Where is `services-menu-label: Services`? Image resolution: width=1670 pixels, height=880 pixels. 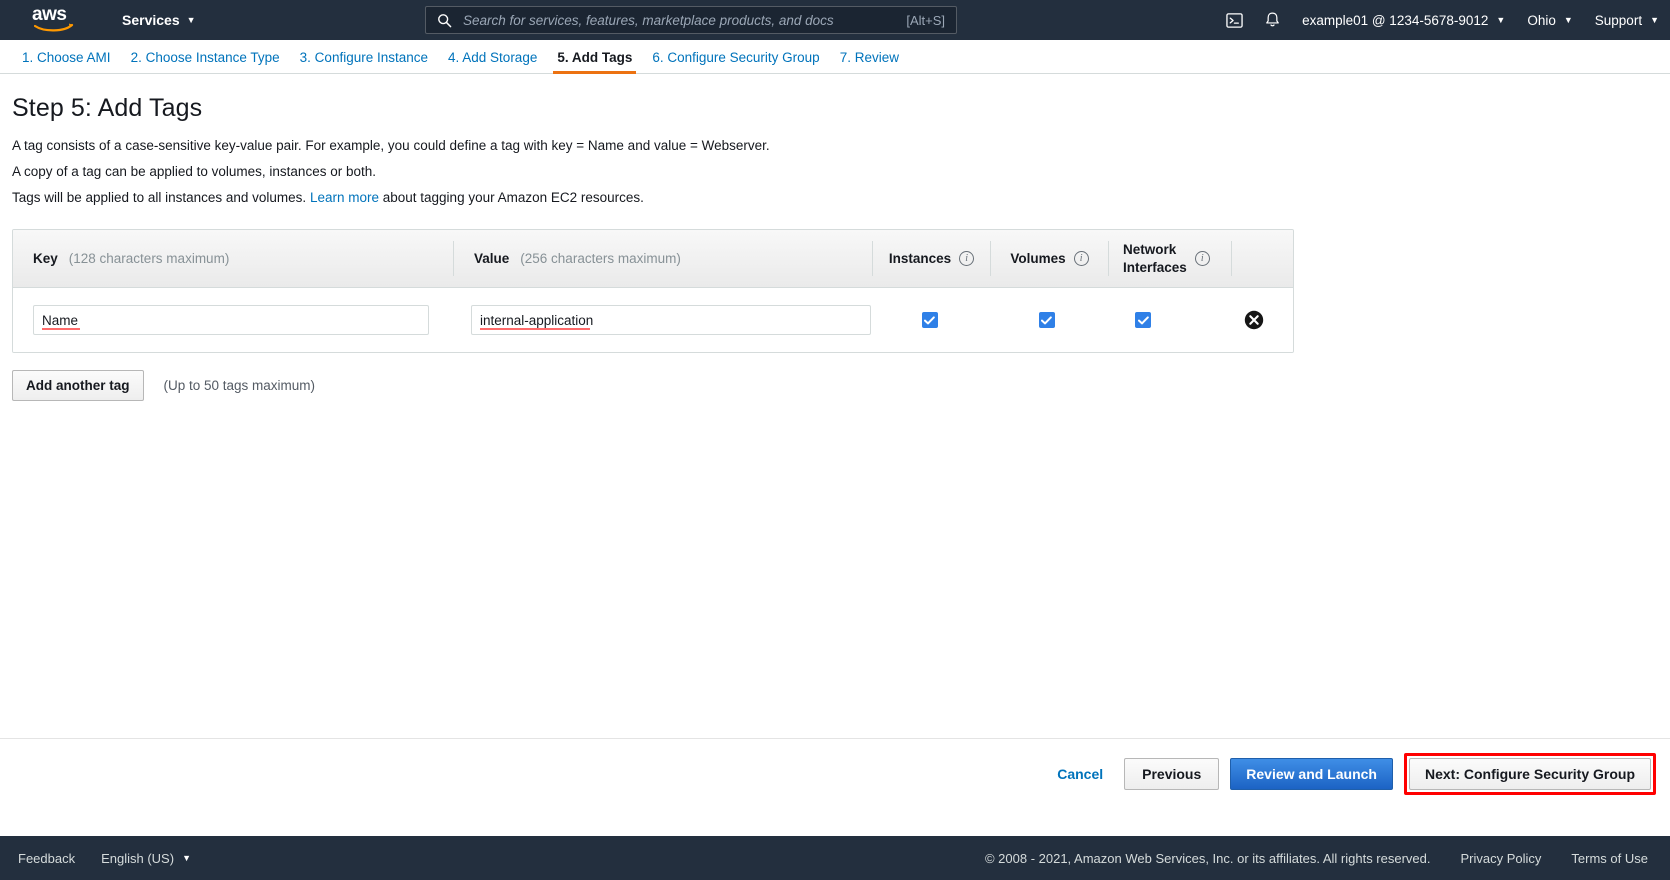 services-menu-label: Services is located at coordinates (151, 20).